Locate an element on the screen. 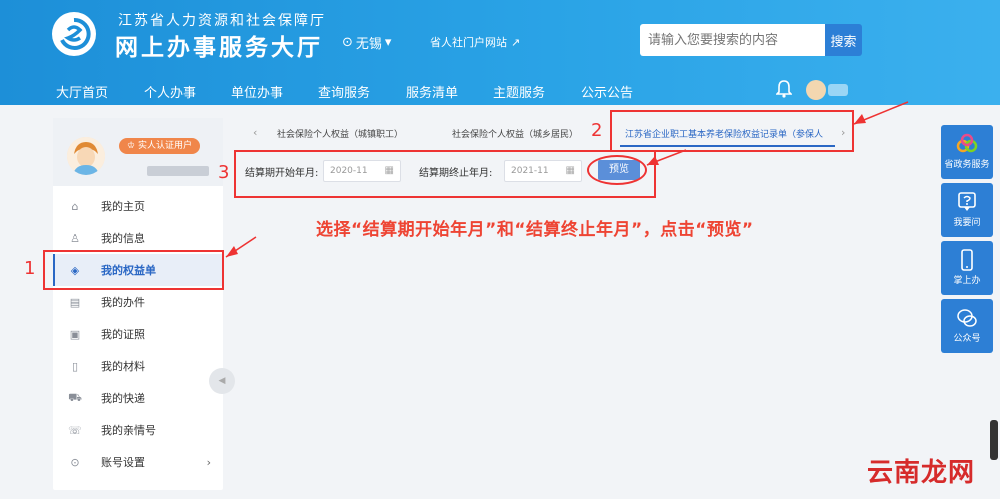 This screenshot has width=1000, height=499. settings-icon: ⊙ is located at coordinates (75, 462).